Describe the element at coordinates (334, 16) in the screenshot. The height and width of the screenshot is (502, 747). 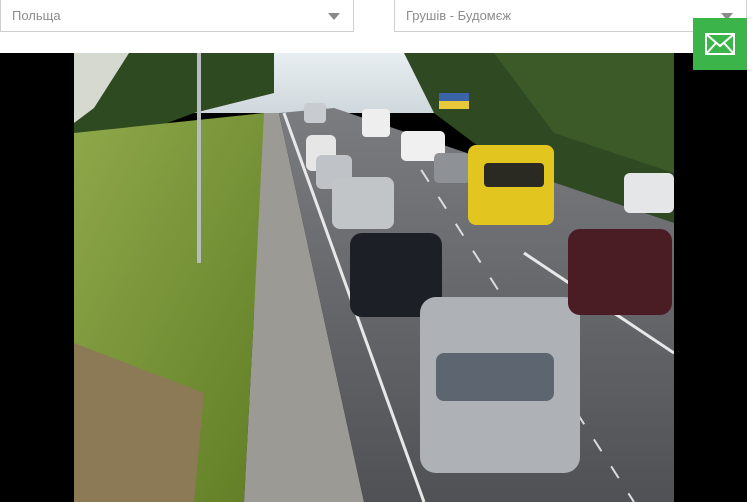
I see `chevron-down-icon` at that location.